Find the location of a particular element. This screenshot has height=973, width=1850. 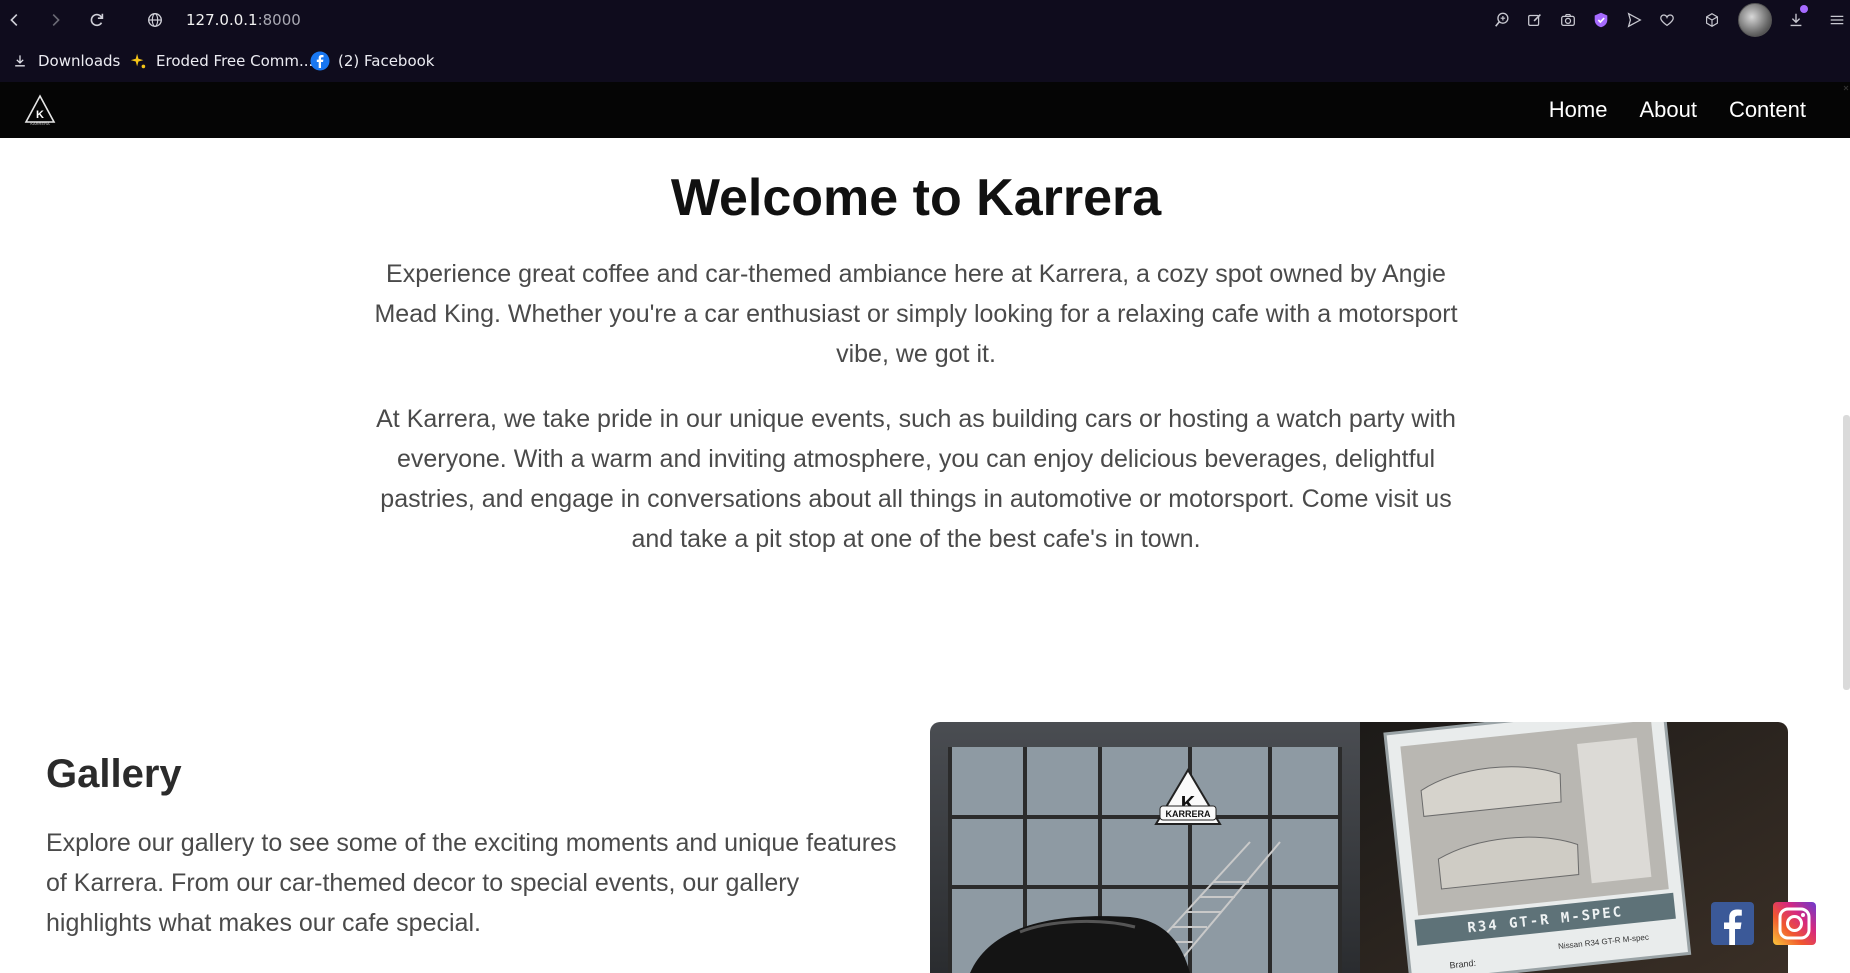

extensions-button is located at coordinates (1712, 20).